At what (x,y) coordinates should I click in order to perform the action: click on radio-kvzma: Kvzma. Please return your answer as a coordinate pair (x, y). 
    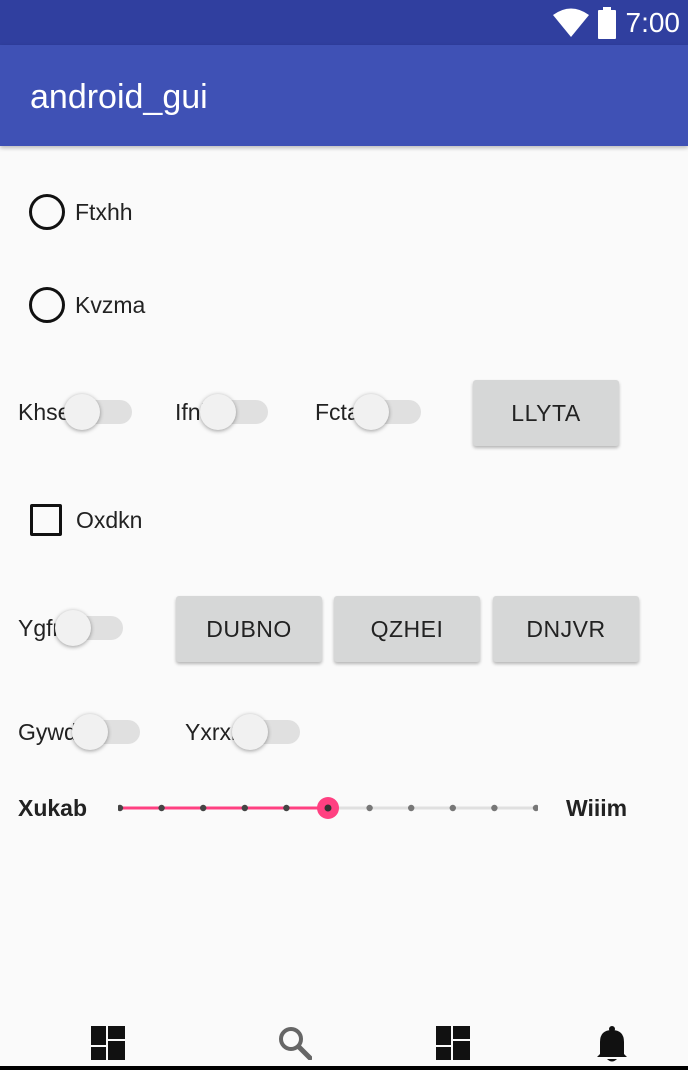
    Looking at the image, I should click on (87, 305).